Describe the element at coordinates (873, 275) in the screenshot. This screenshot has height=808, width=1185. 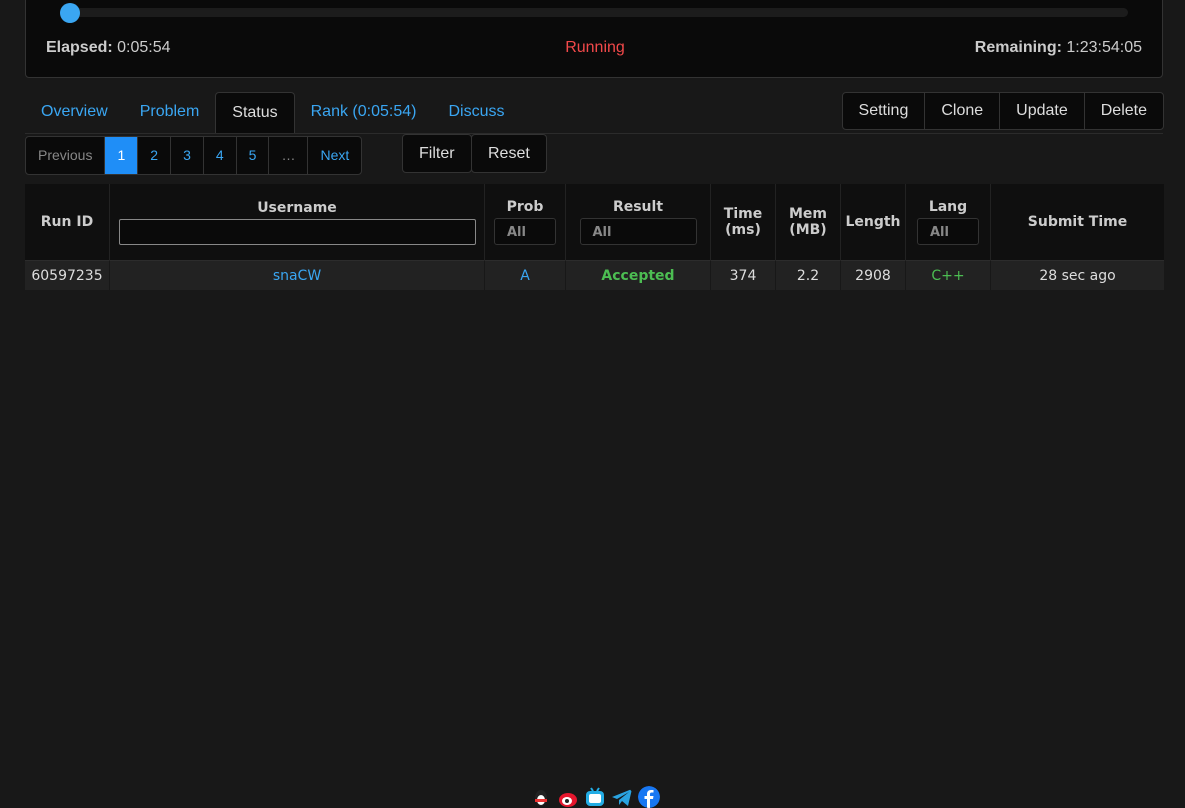
I see `cell-length: 2908` at that location.